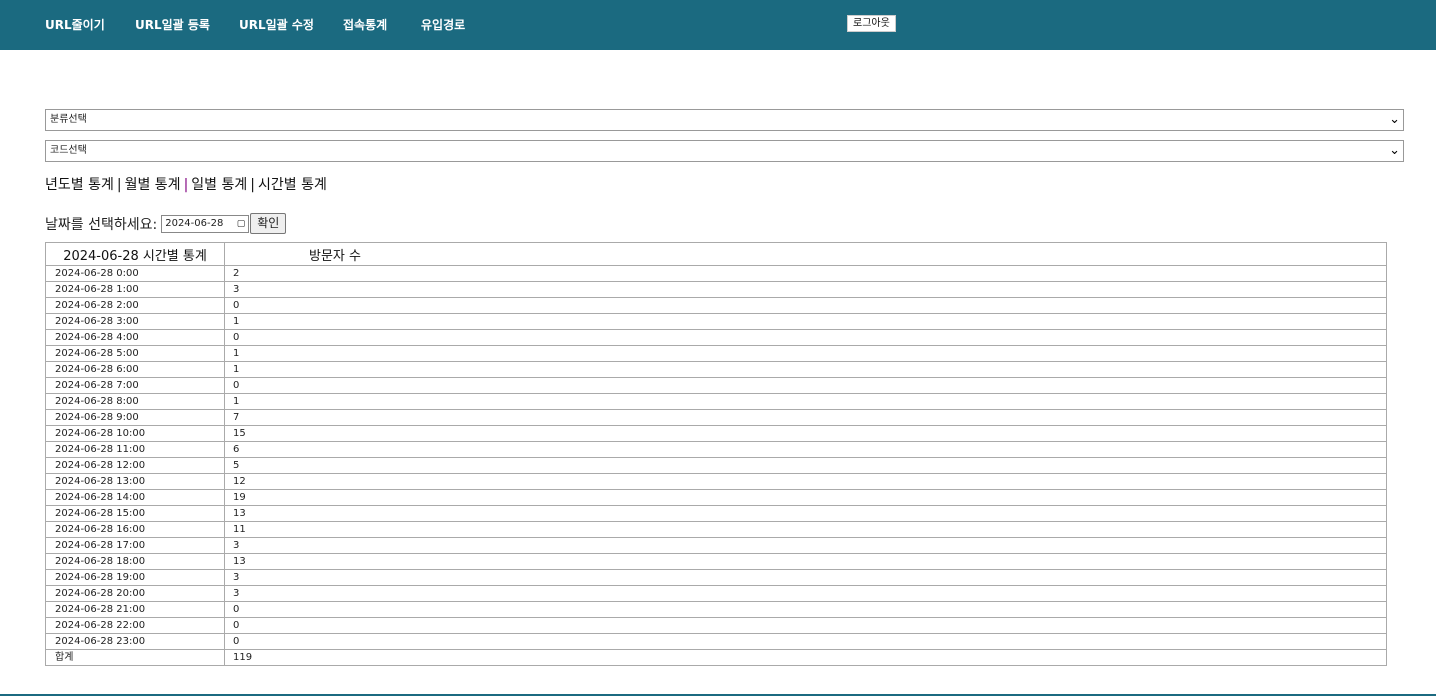 Image resolution: width=1436 pixels, height=696 pixels. I want to click on cell-time: 2024-06-28 23:00, so click(135, 641).